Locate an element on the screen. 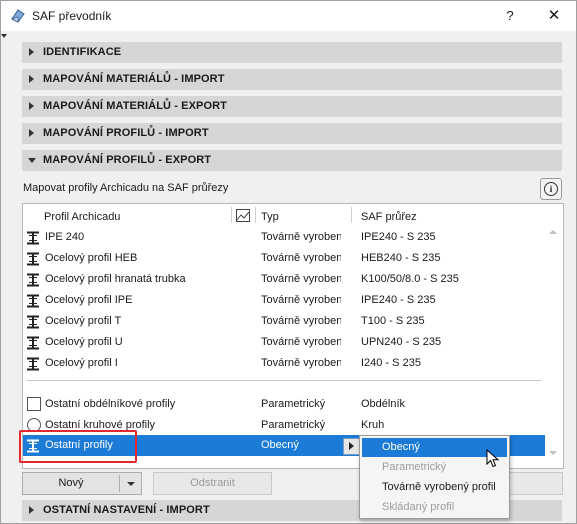 The width and height of the screenshot is (577, 524). help-button: ? is located at coordinates (510, 16).